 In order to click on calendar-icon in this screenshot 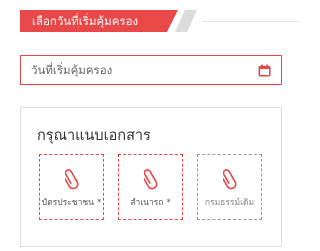, I will do `click(264, 70)`.